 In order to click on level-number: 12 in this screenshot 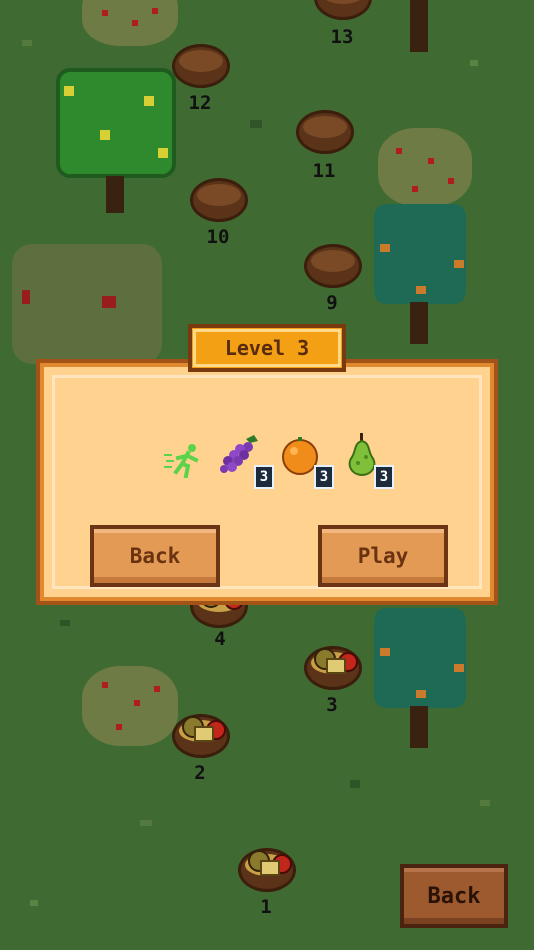, I will do `click(200, 103)`.